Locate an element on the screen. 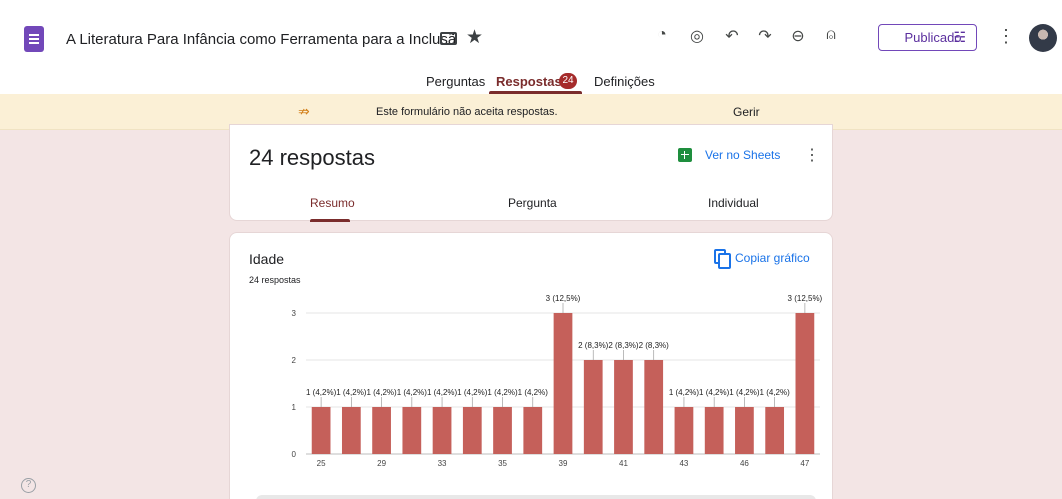 This screenshot has width=1062, height=499. next-card-edge is located at coordinates (536, 497).